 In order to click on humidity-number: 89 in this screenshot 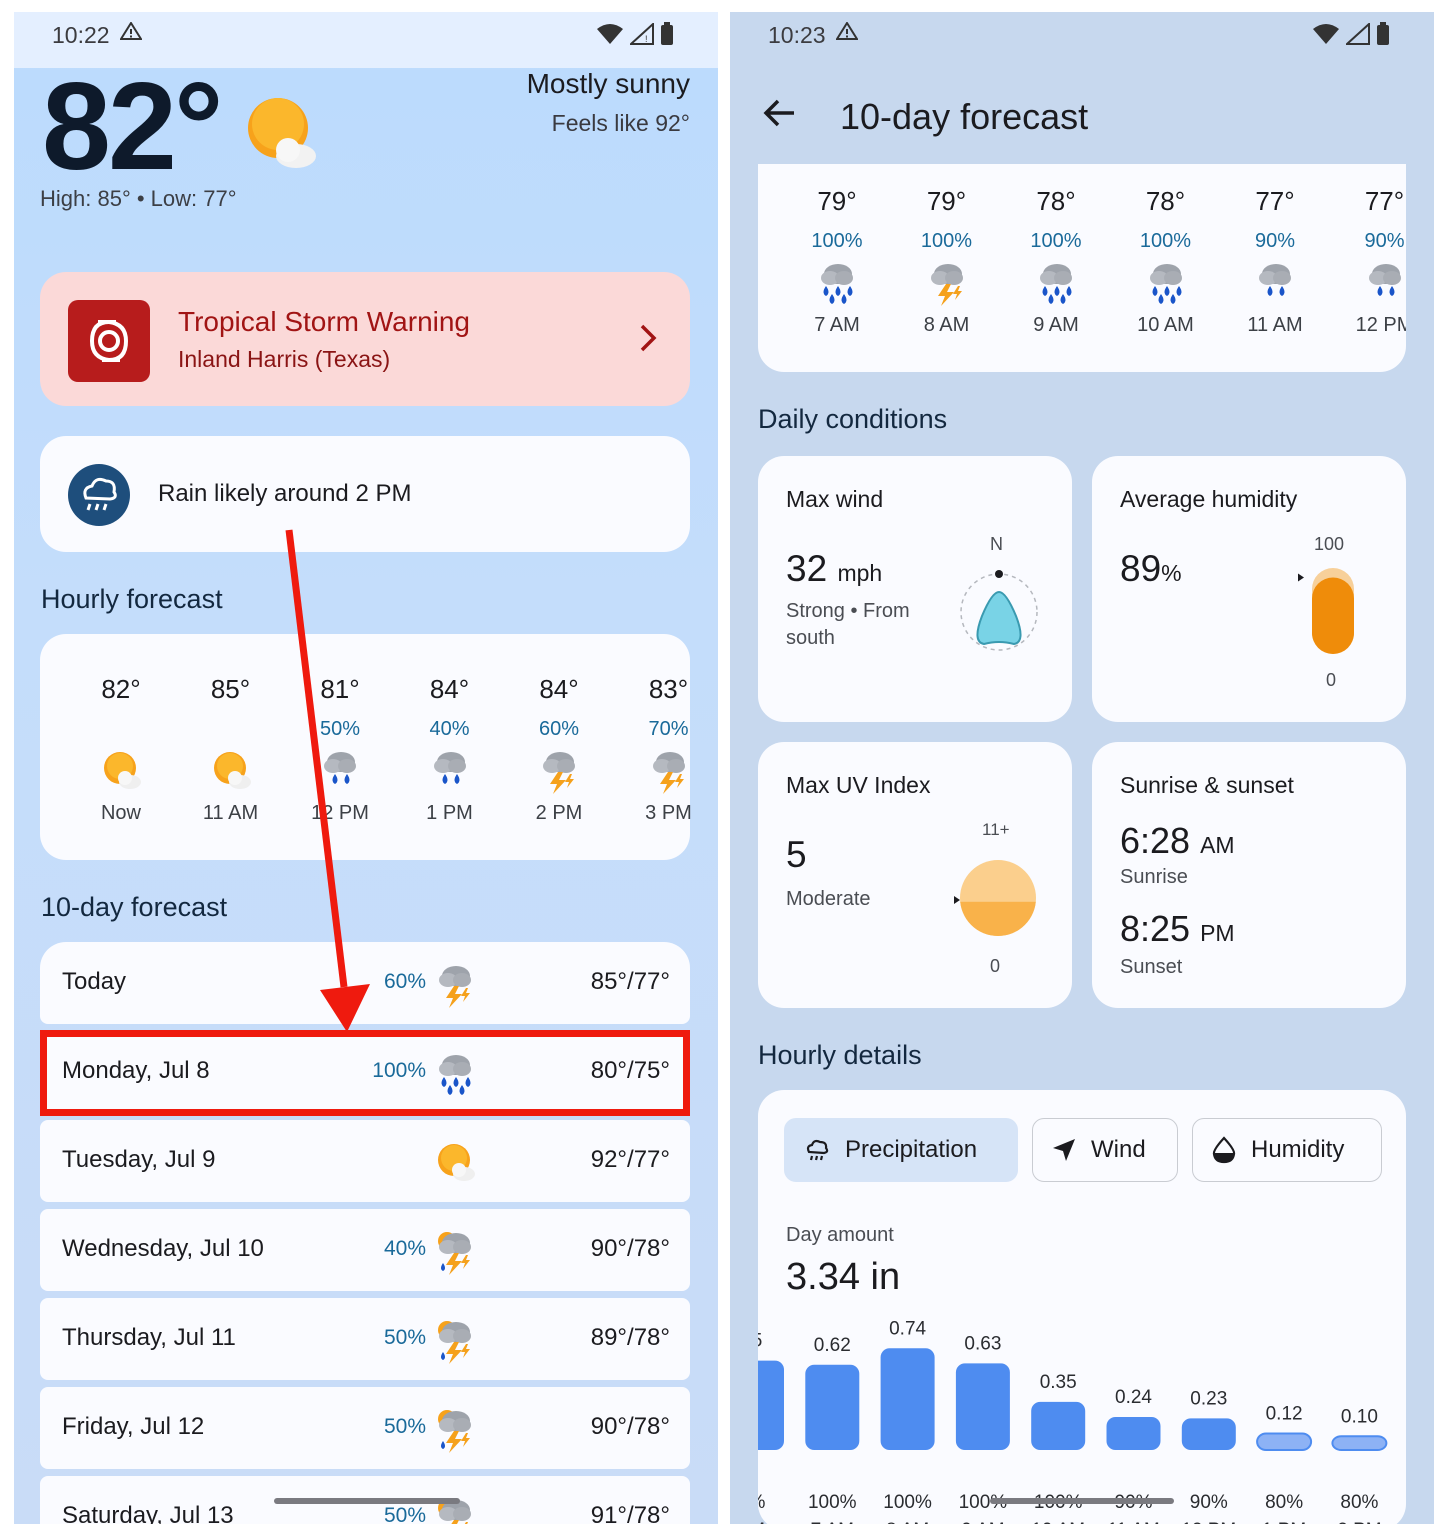, I will do `click(1141, 568)`.